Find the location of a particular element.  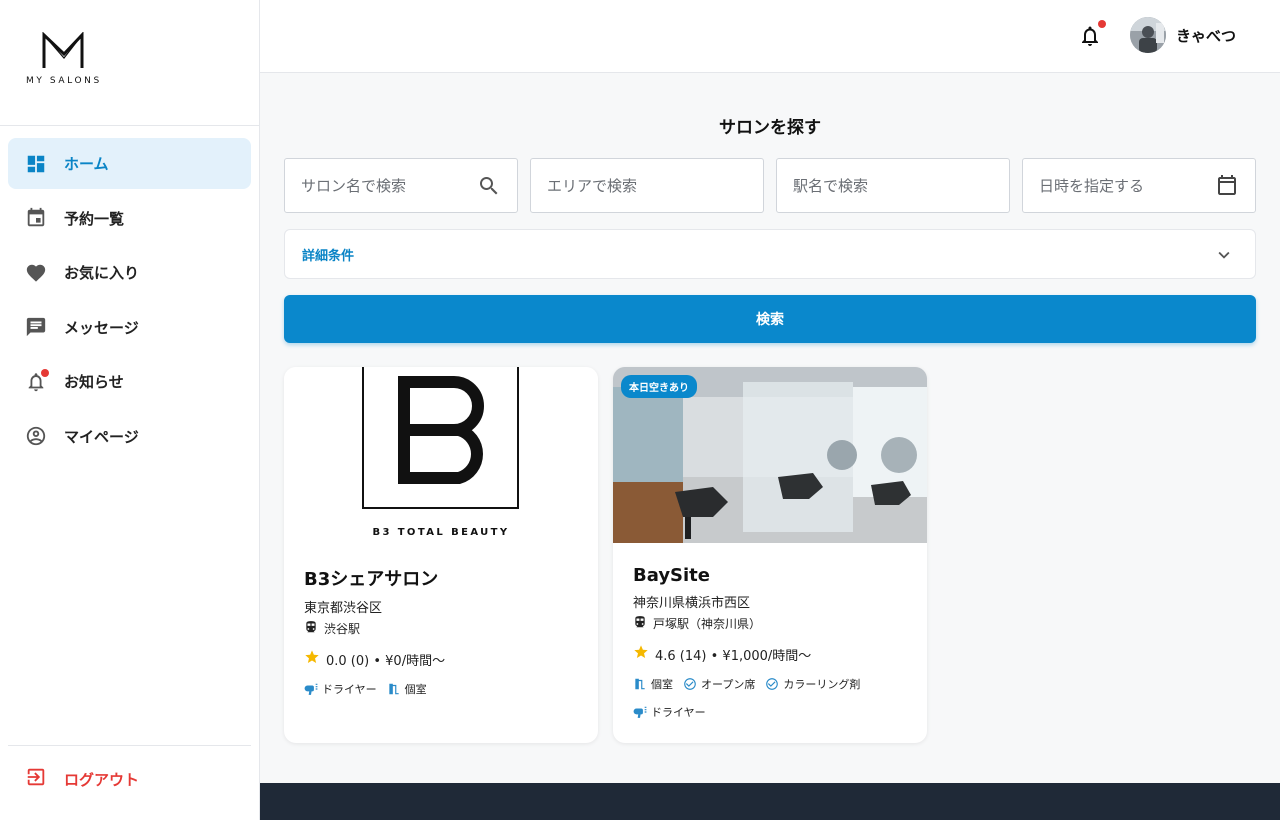

salon-address: 神奈川県横浜市西区 is located at coordinates (692, 603).